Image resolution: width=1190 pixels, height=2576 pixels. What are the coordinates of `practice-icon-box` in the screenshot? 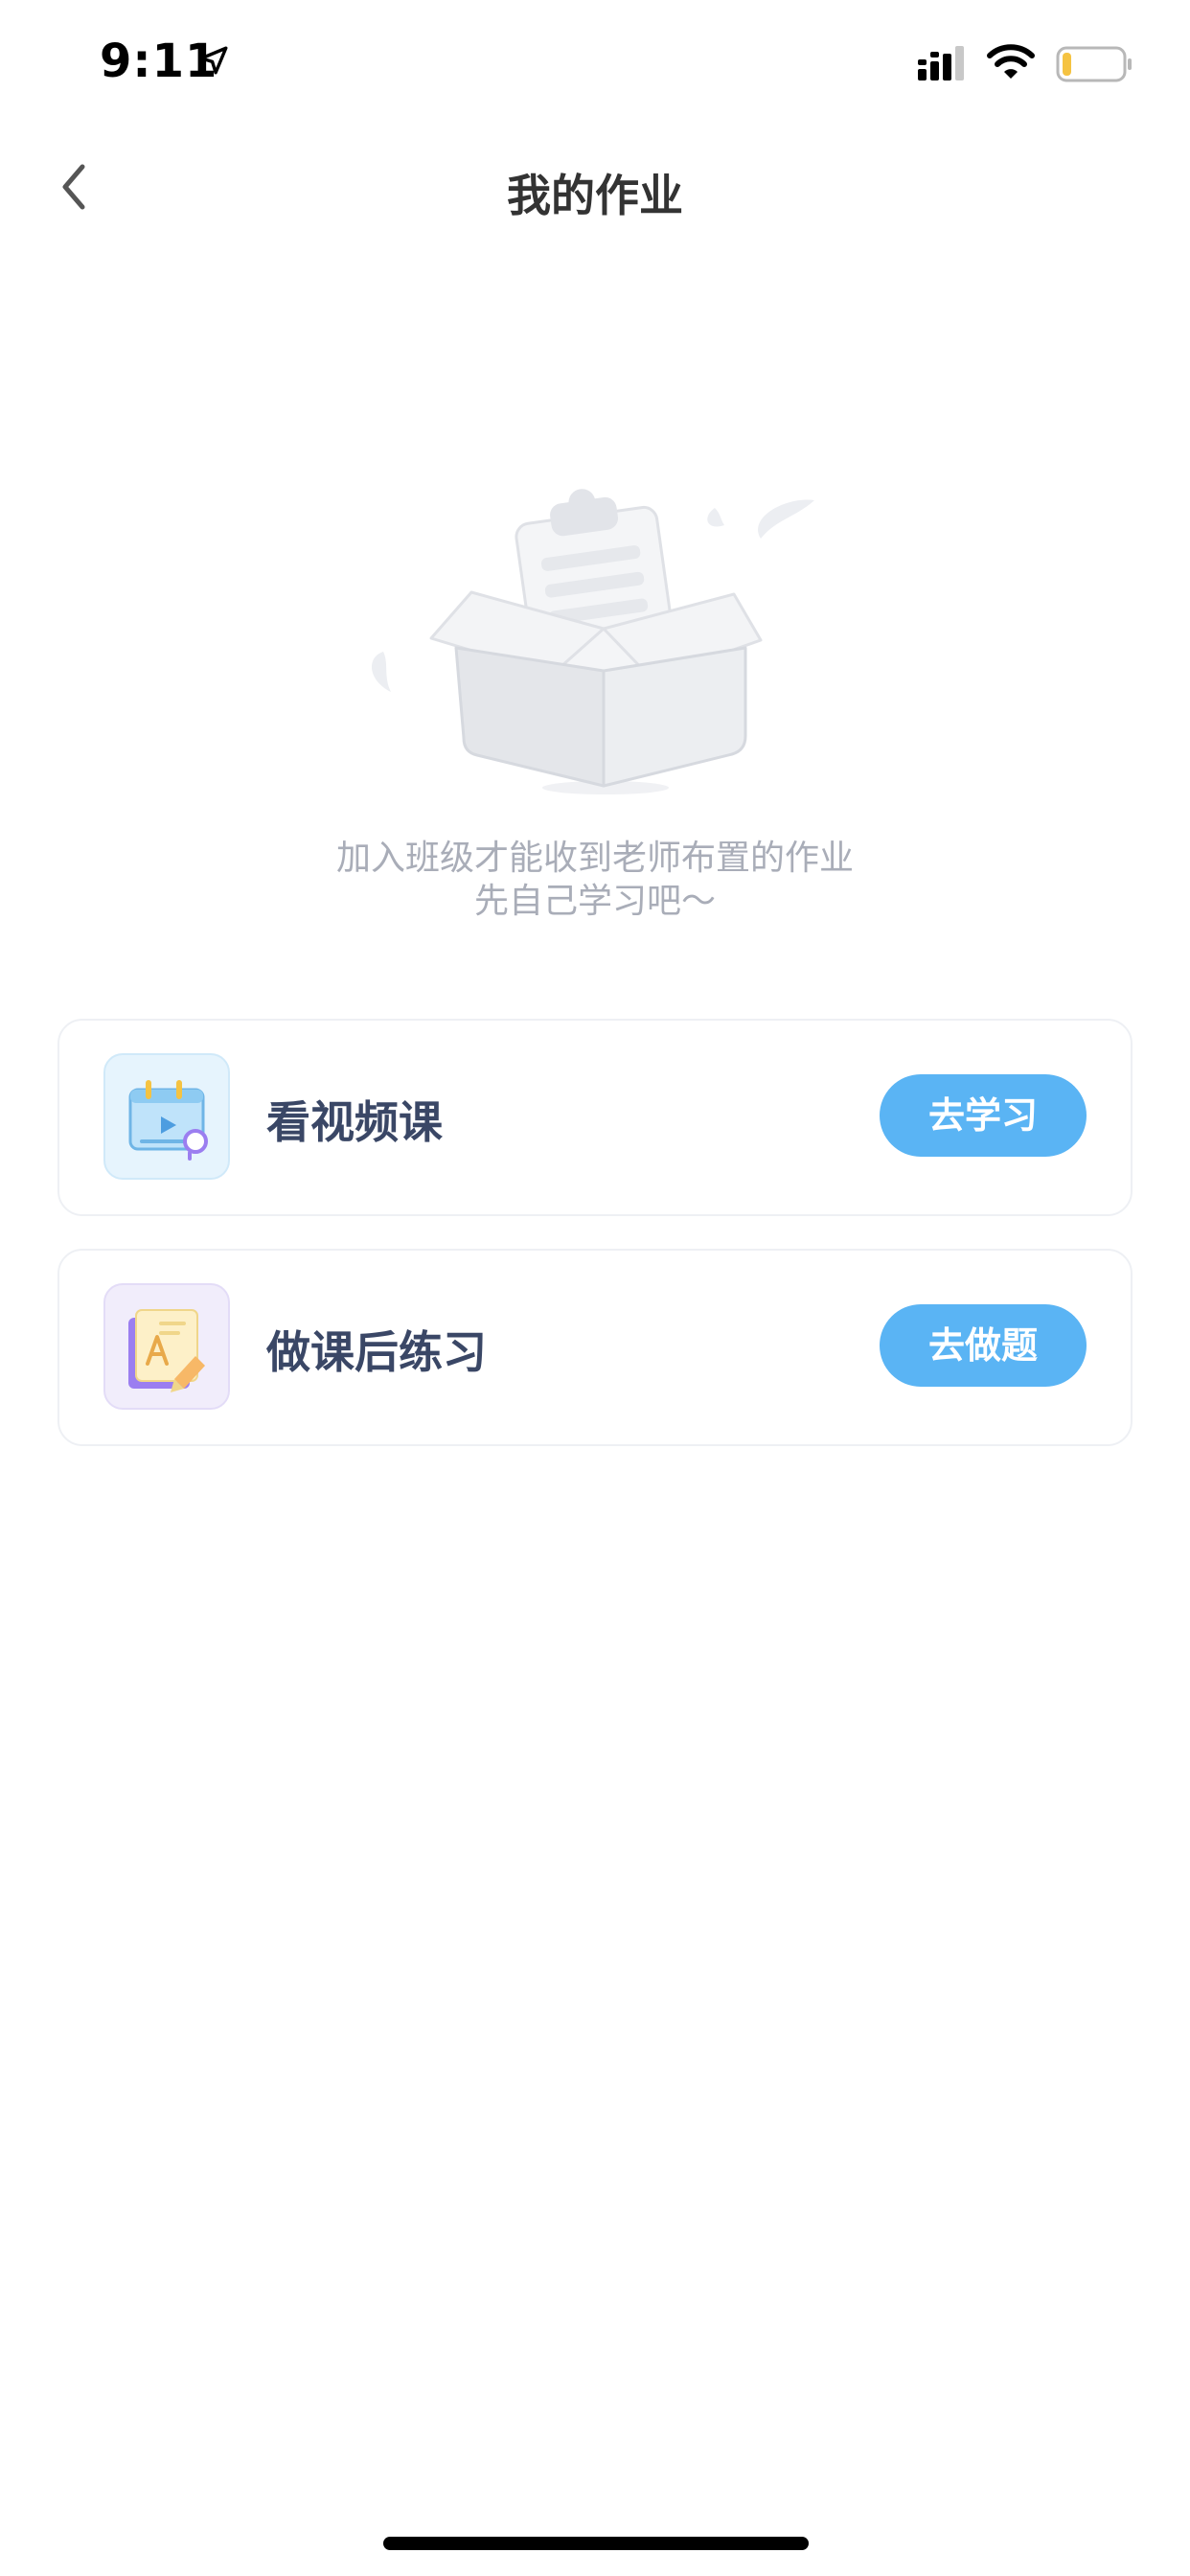 It's located at (167, 1346).